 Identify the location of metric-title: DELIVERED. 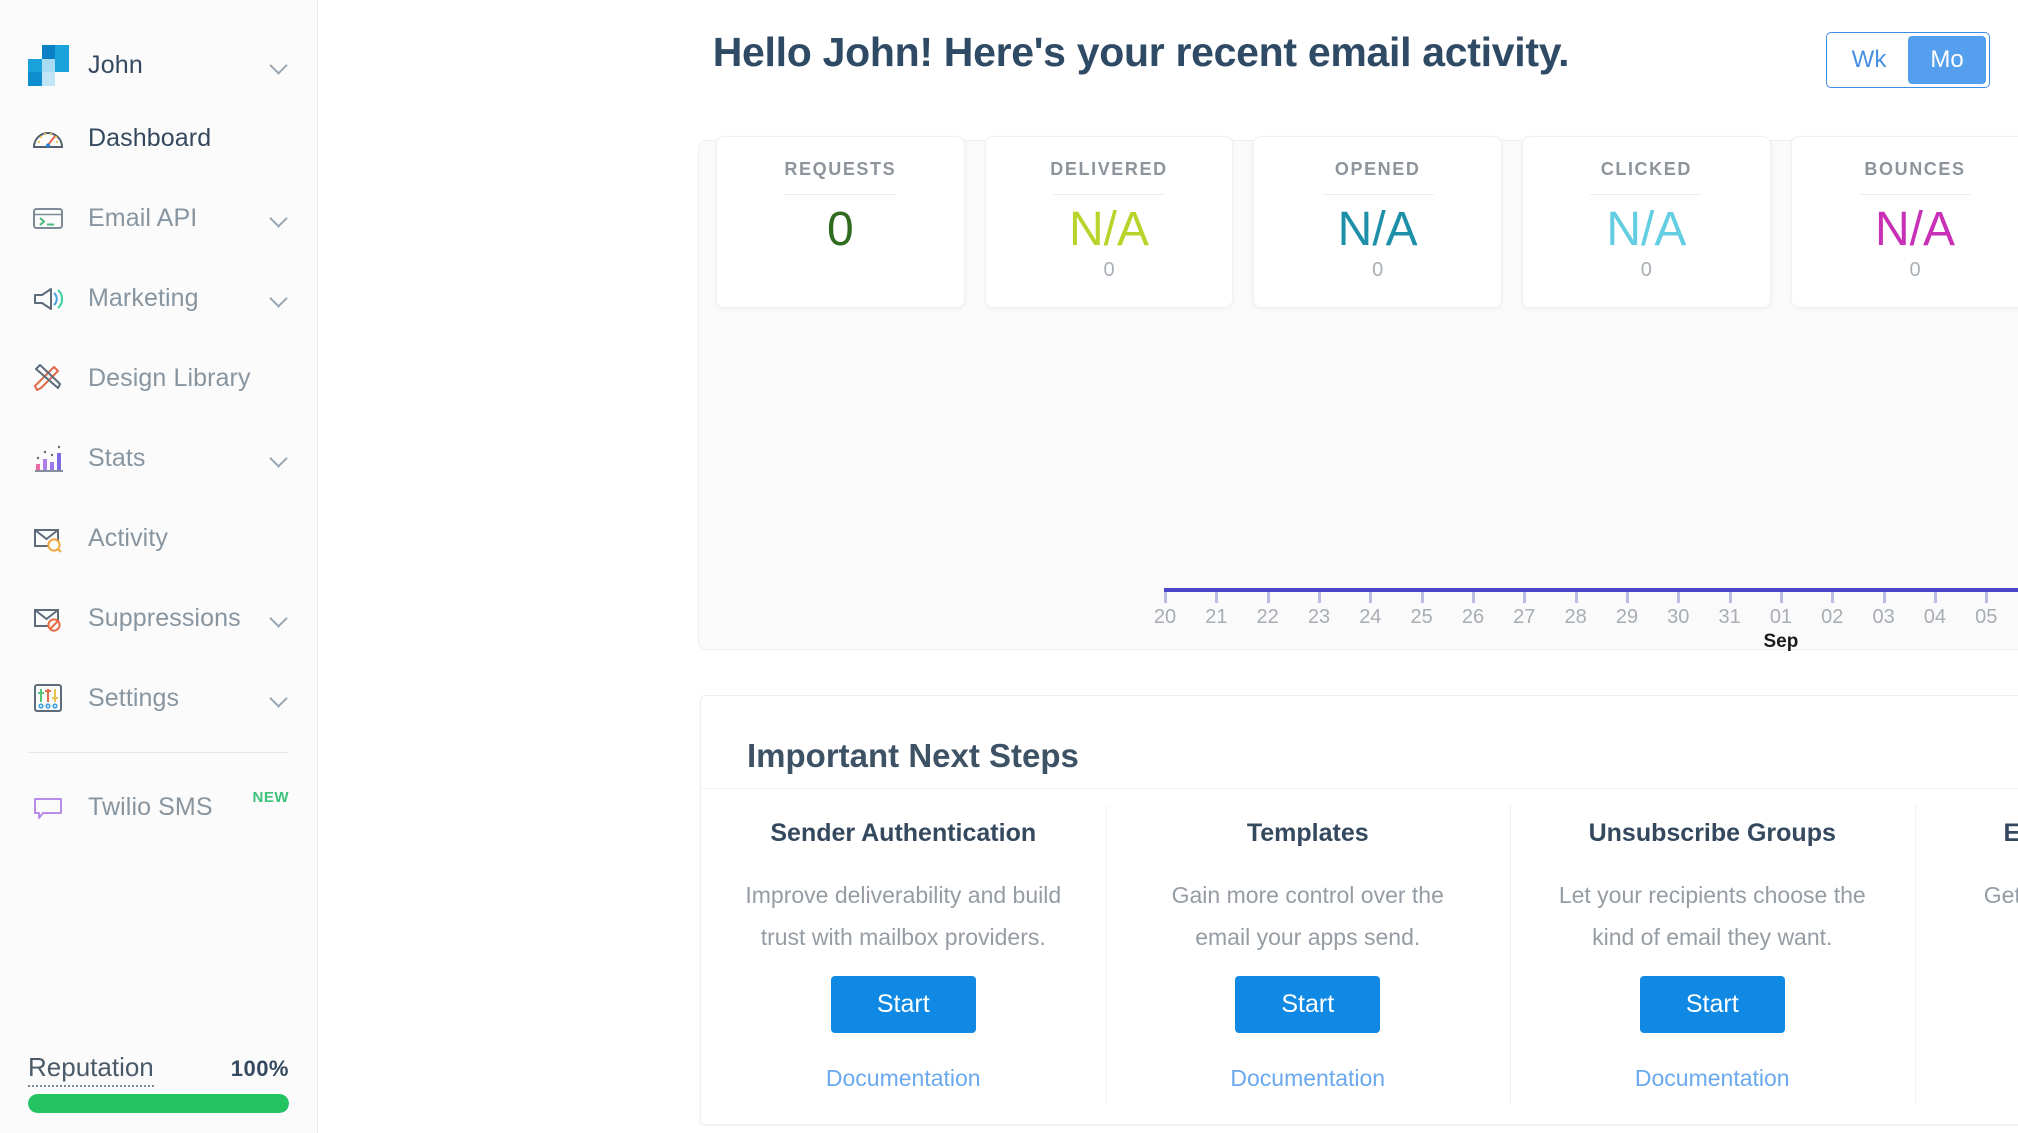
(1109, 169).